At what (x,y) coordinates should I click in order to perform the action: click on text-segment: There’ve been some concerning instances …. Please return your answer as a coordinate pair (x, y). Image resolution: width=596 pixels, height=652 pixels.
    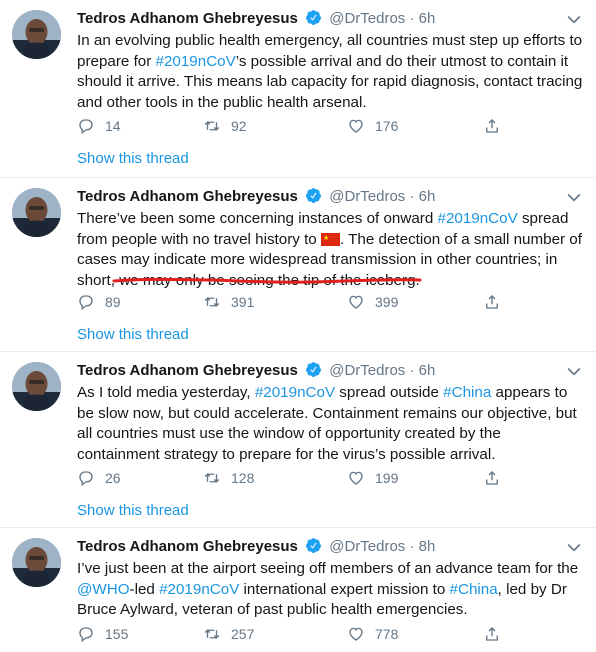
    Looking at the image, I should click on (257, 218).